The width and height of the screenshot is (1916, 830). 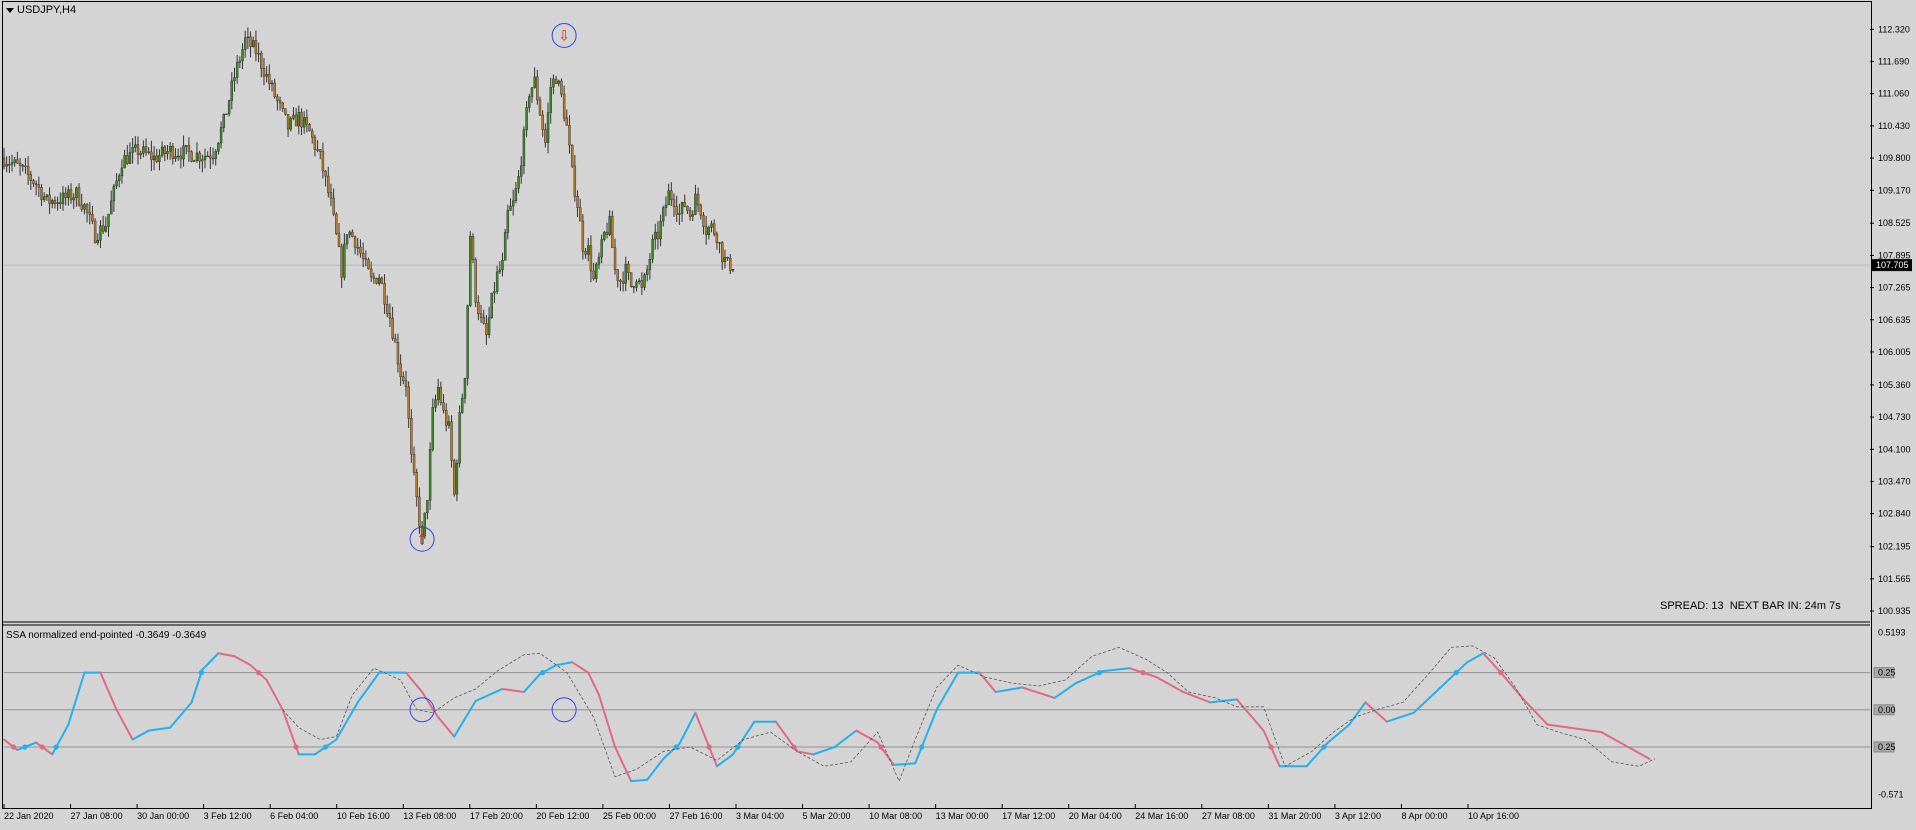 What do you see at coordinates (1493, 816) in the screenshot?
I see `time-tick-label: 10 Apr 16:00` at bounding box center [1493, 816].